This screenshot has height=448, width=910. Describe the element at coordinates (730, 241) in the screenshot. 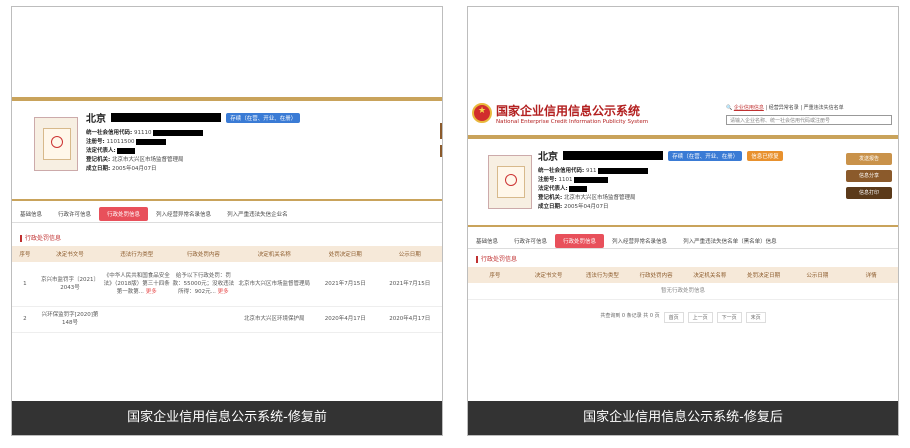

I see `tab-serious-violation: 列入严重违法失信名单（黑名单）信息` at that location.